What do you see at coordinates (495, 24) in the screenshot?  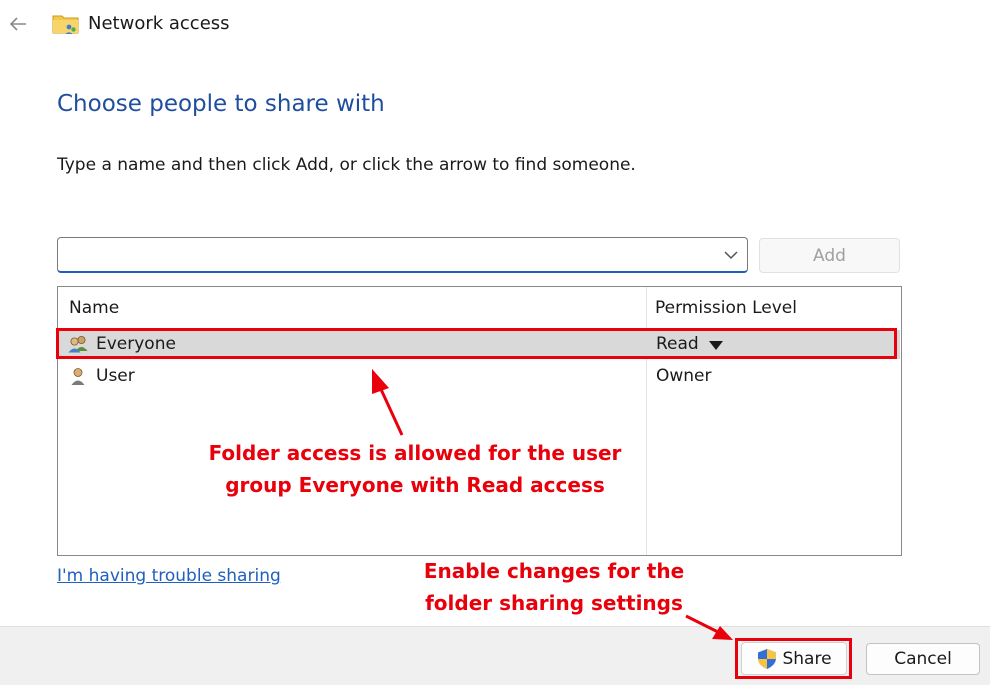 I see `title-bar: Network access` at bounding box center [495, 24].